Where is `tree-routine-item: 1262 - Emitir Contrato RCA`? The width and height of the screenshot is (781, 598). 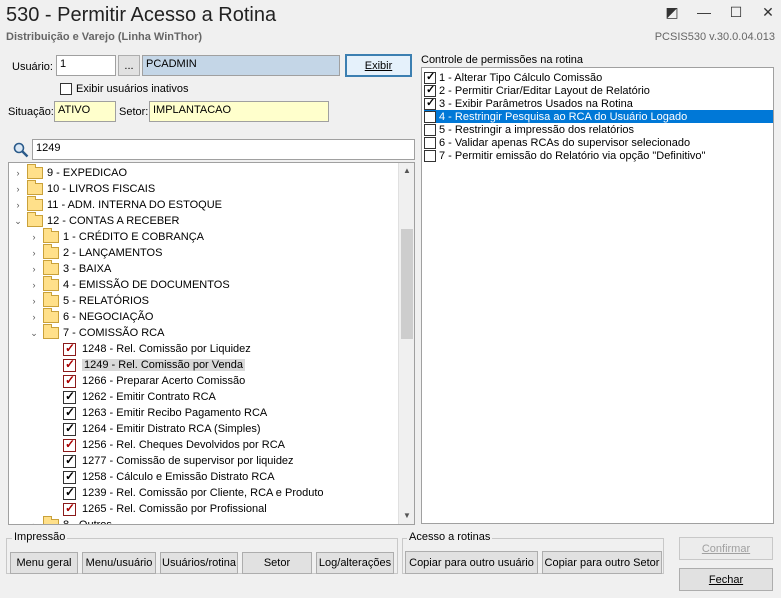 tree-routine-item: 1262 - Emitir Contrato RCA is located at coordinates (139, 397).